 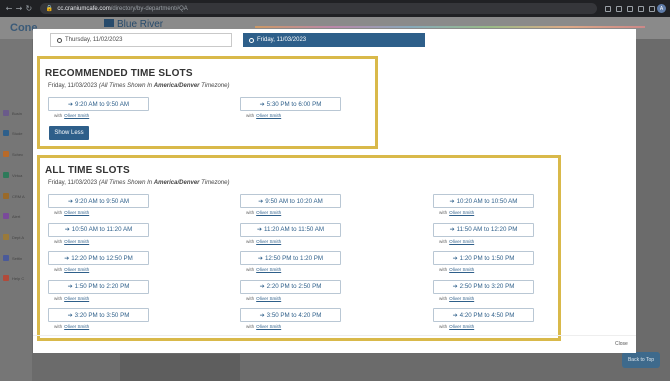 I want to click on extensions-icon, so click(x=641, y=8).